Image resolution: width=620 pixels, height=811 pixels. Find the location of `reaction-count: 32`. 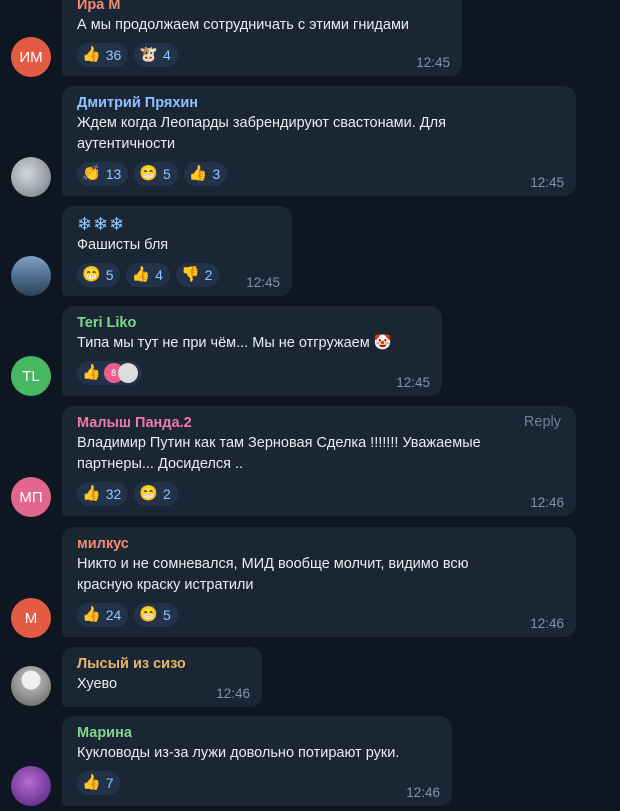

reaction-count: 32 is located at coordinates (113, 494).